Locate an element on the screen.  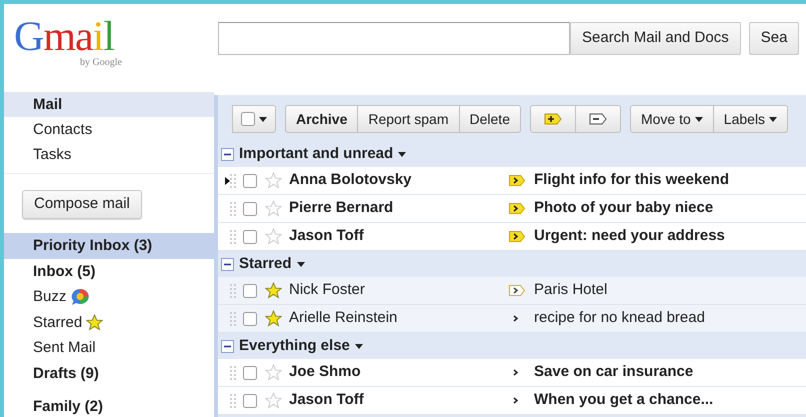
gmail-logo: Gmail is located at coordinates (64, 37).